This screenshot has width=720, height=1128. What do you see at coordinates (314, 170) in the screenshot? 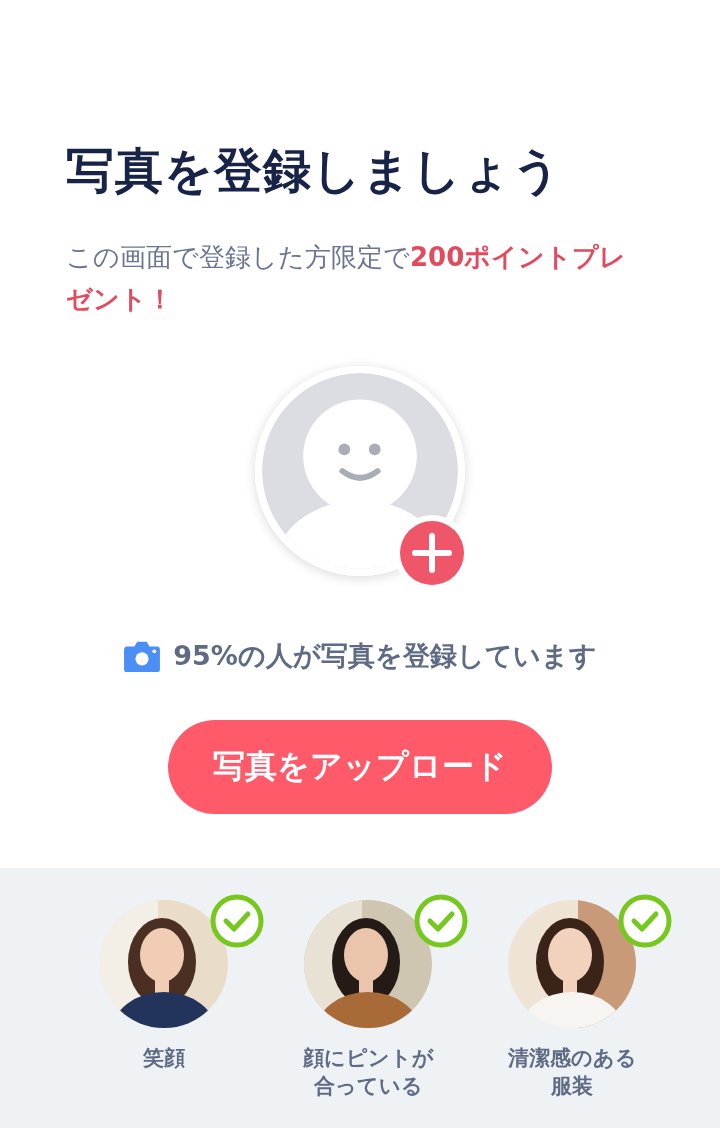
I see `page-title: 写真を登録しましょう` at bounding box center [314, 170].